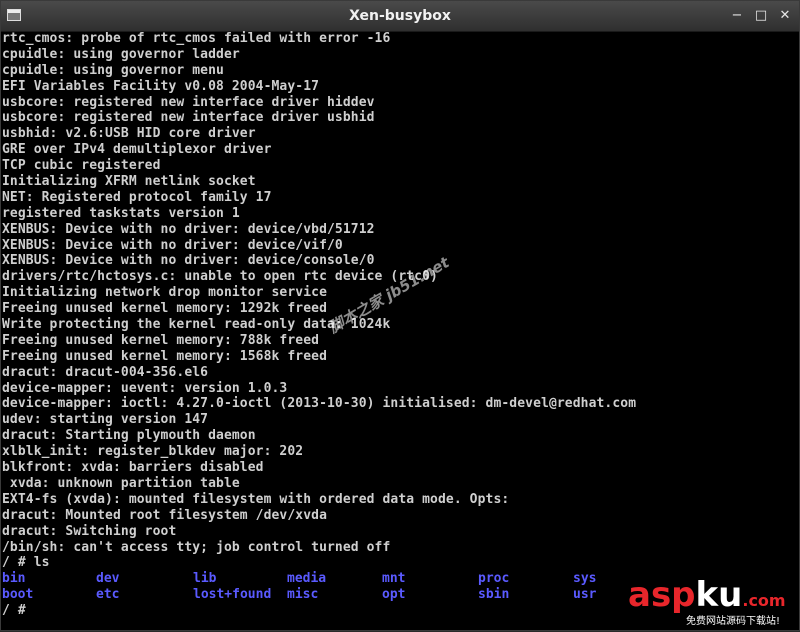 Image resolution: width=800 pixels, height=632 pixels. Describe the element at coordinates (81, 166) in the screenshot. I see `terminal-line: TCP cubic registered` at that location.